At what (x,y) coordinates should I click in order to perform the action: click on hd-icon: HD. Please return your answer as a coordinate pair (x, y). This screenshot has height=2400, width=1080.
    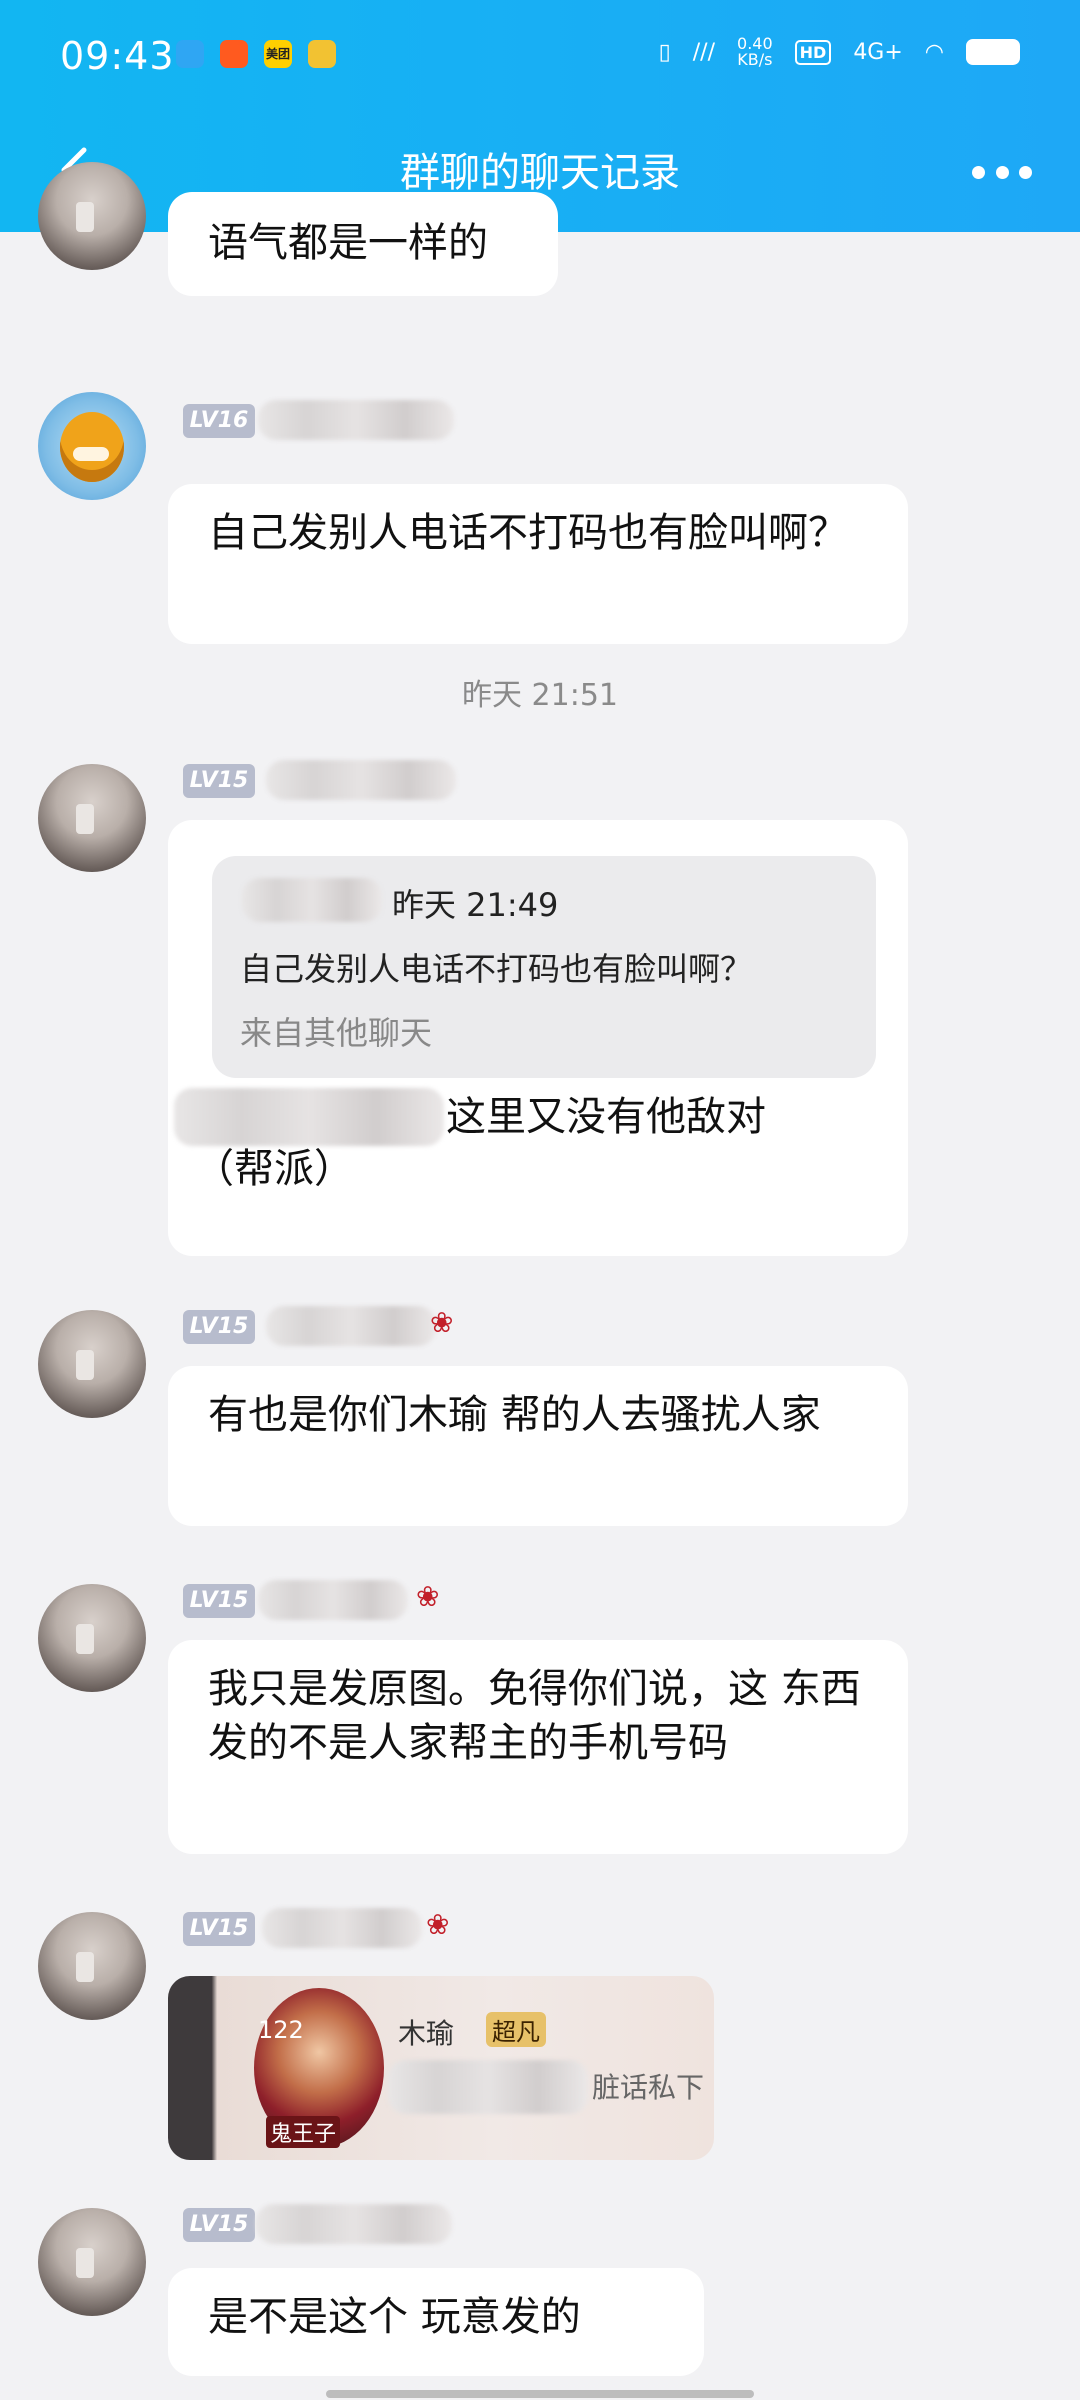
    Looking at the image, I should click on (813, 52).